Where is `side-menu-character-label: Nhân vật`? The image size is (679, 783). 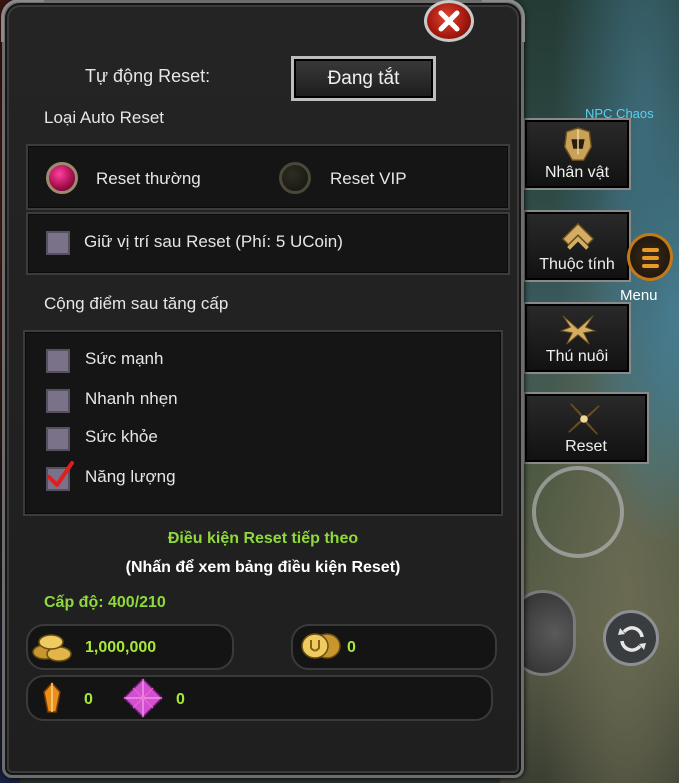 side-menu-character-label: Nhân vật is located at coordinates (577, 172).